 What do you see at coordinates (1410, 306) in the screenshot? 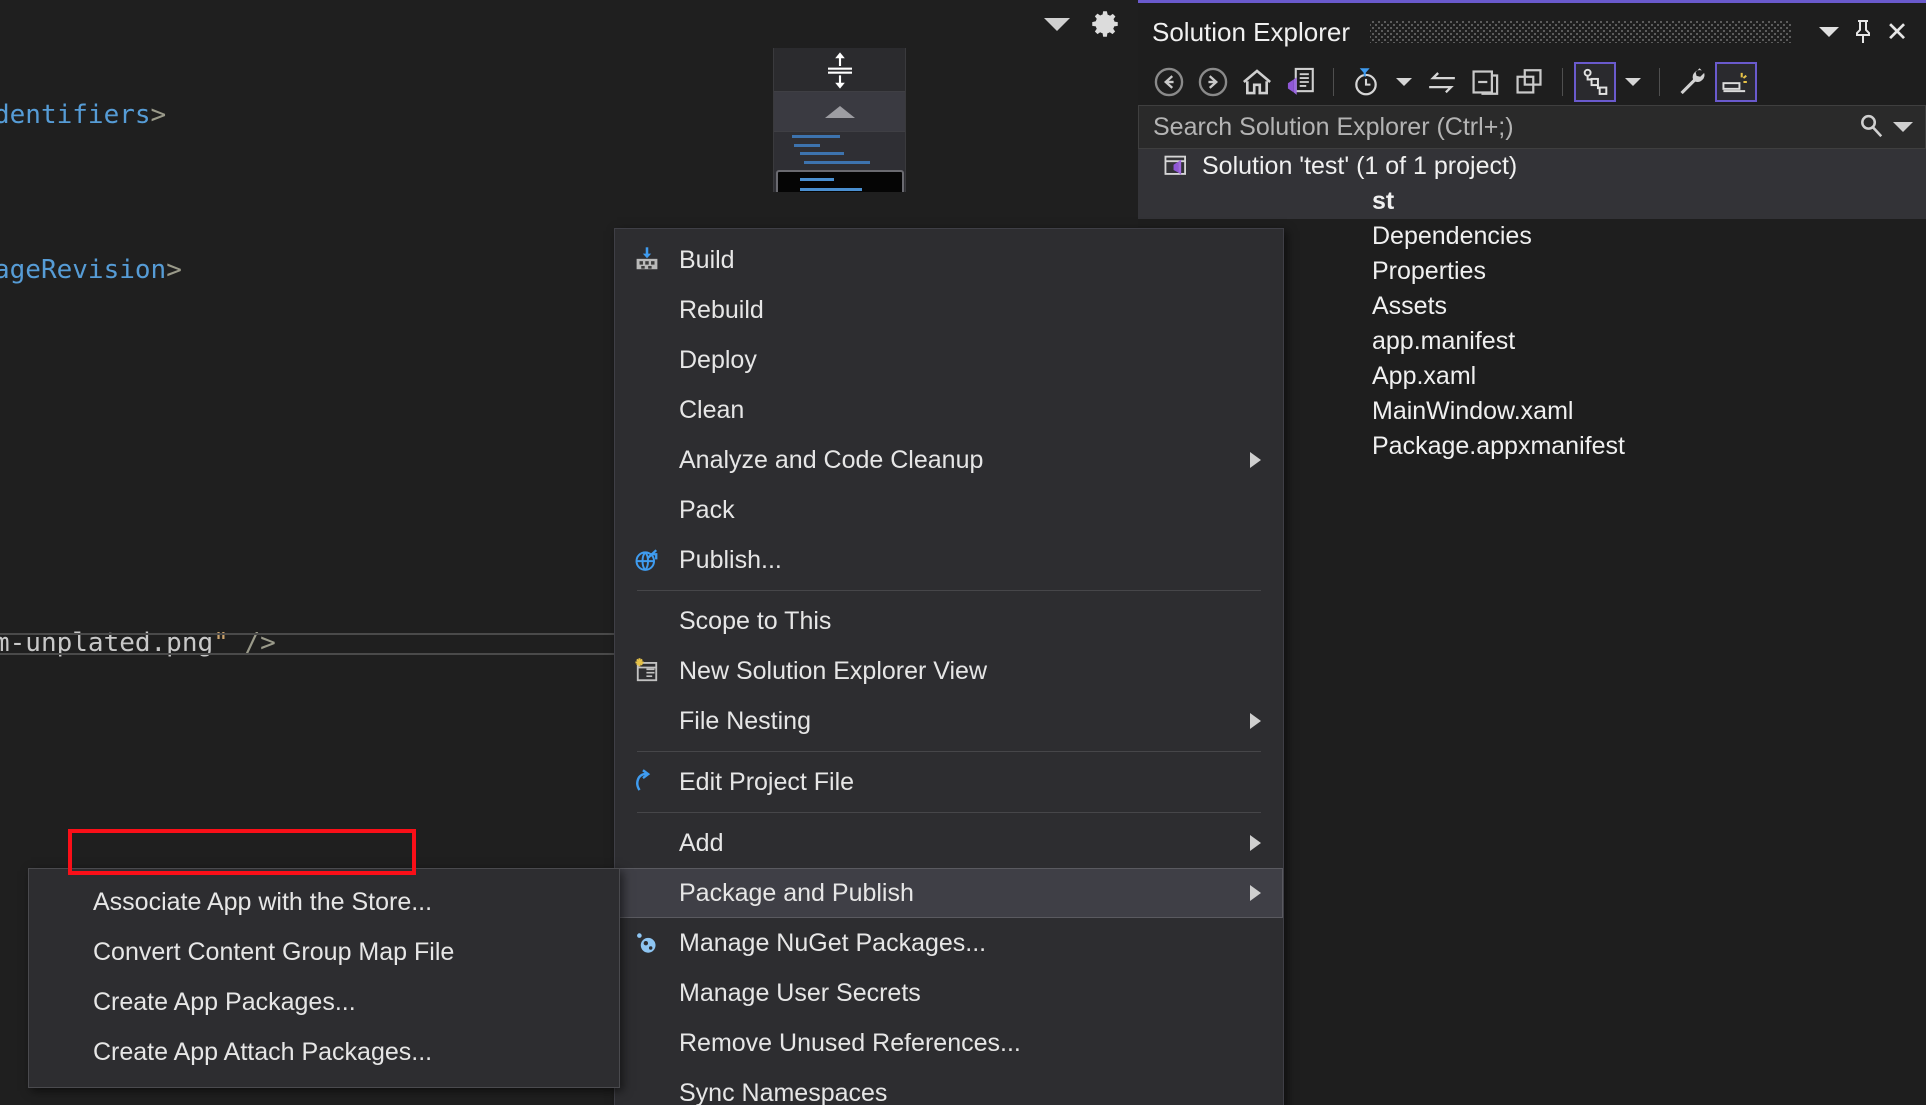
I see `tree-item-label: Assets` at bounding box center [1410, 306].